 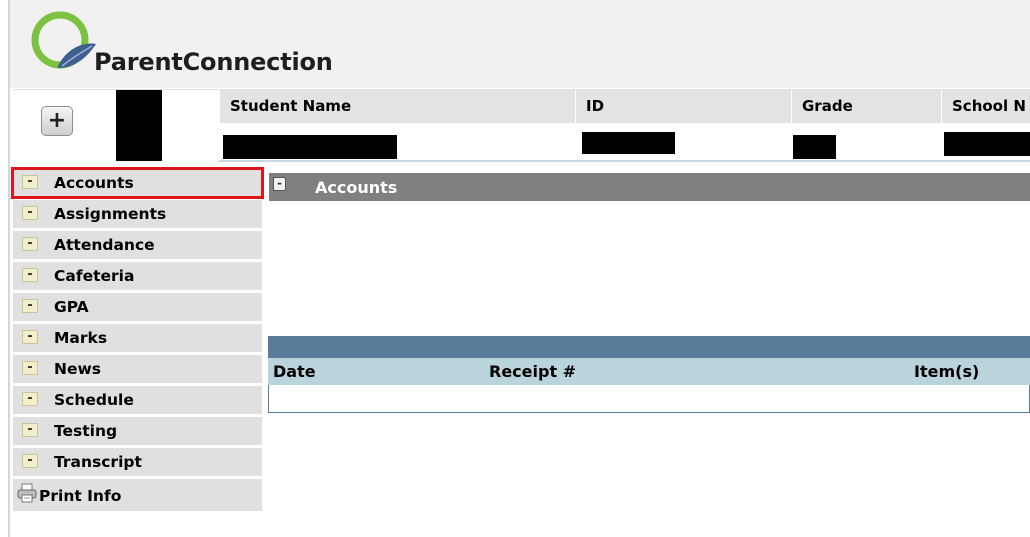 What do you see at coordinates (180, 46) in the screenshot?
I see `app-logo: ParentConnection` at bounding box center [180, 46].